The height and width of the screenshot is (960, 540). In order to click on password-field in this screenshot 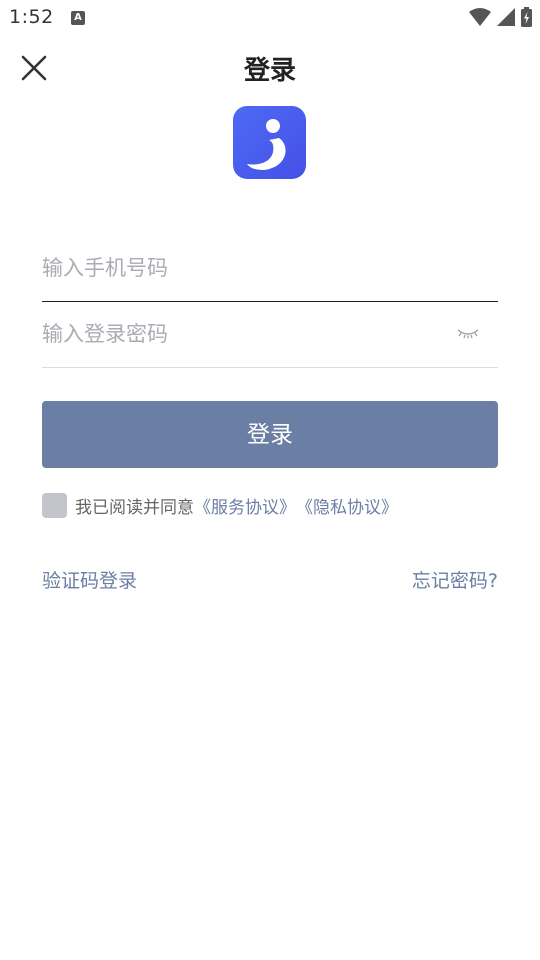, I will do `click(270, 335)`.